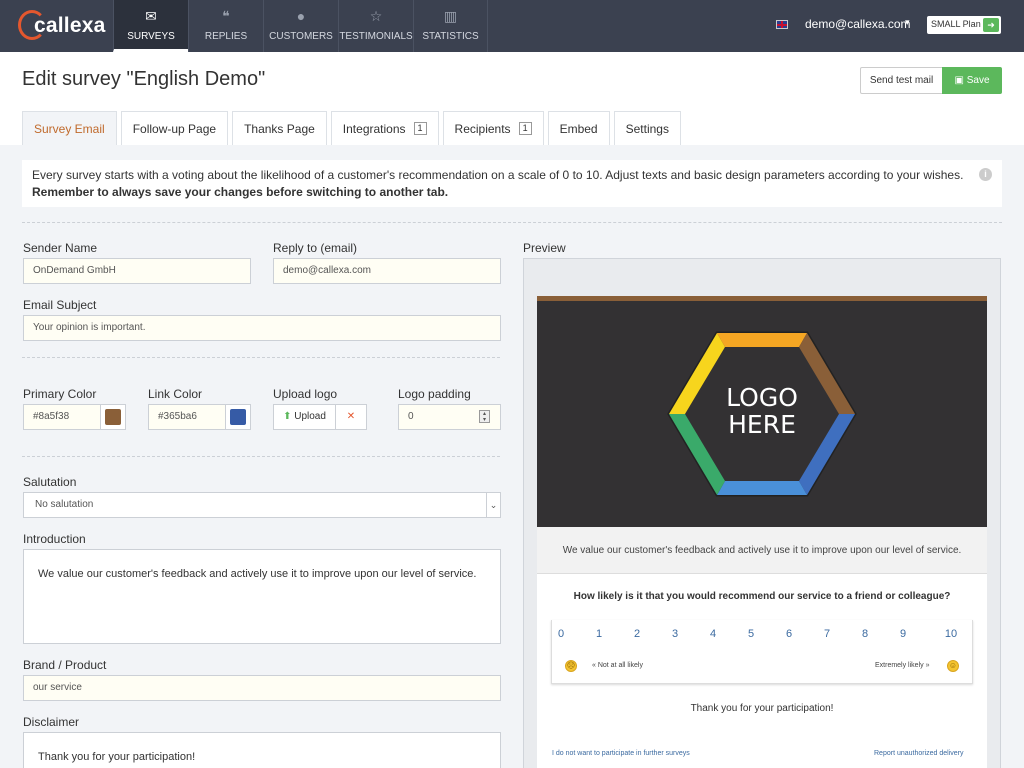  I want to click on salutation-label: Salutation, so click(50, 482).